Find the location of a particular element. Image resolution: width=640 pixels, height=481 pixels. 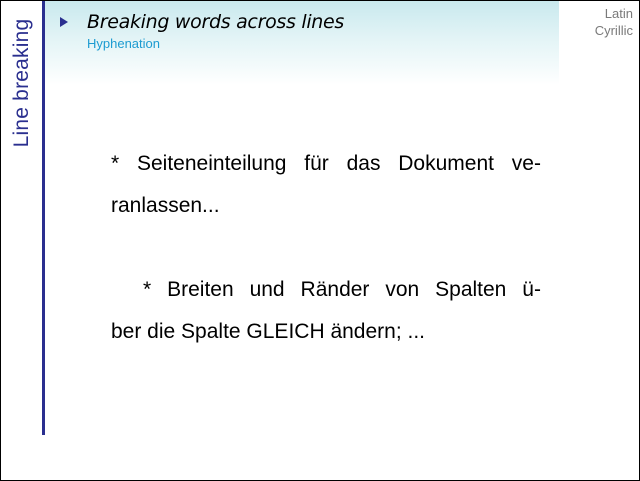

side-section-title-text: Line breaking is located at coordinates (21, 83).